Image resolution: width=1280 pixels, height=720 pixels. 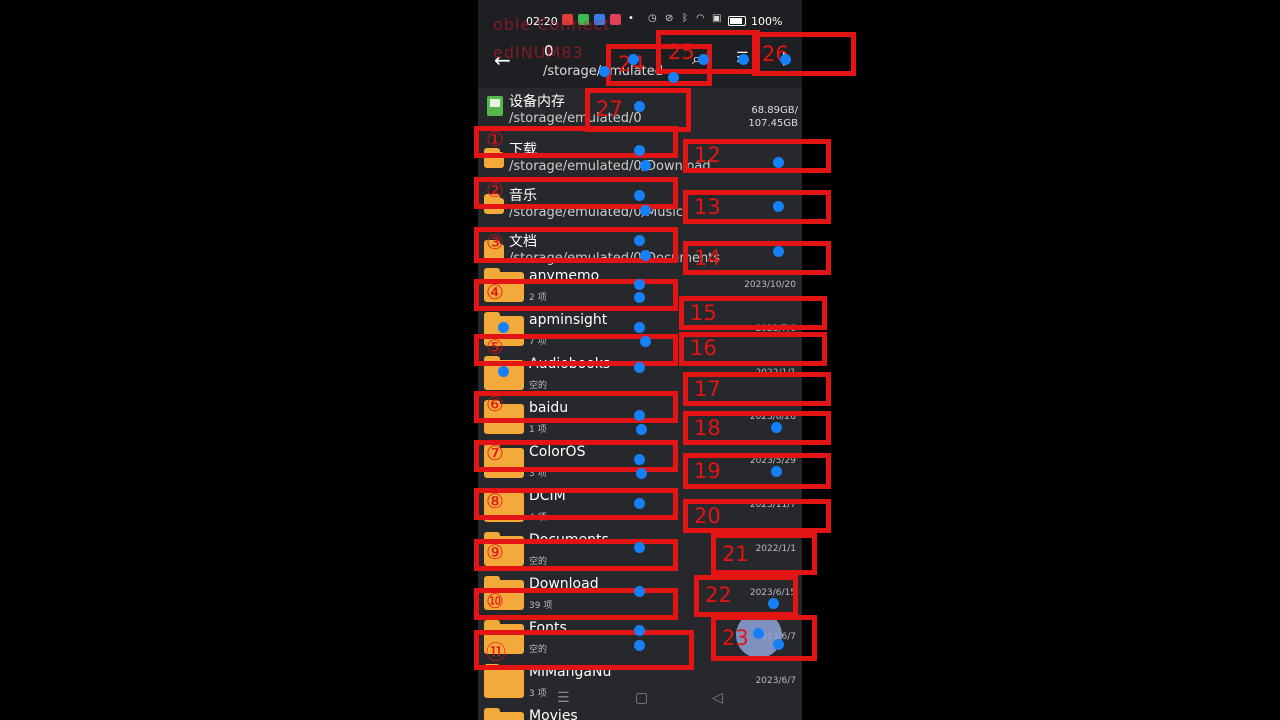 What do you see at coordinates (640, 330) in the screenshot?
I see `list-item: apminsight 7 项 2023/7/6` at bounding box center [640, 330].